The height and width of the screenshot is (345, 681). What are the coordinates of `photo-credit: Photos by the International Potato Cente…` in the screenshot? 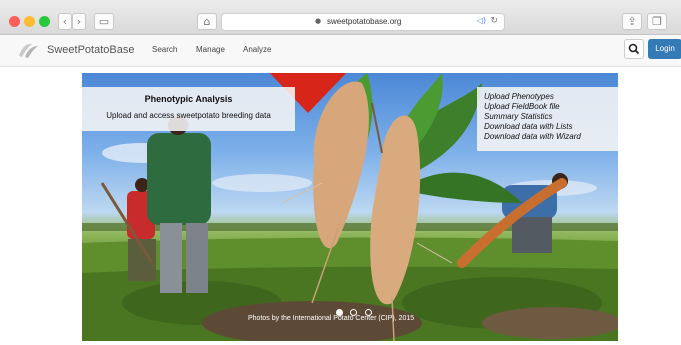 It's located at (331, 318).